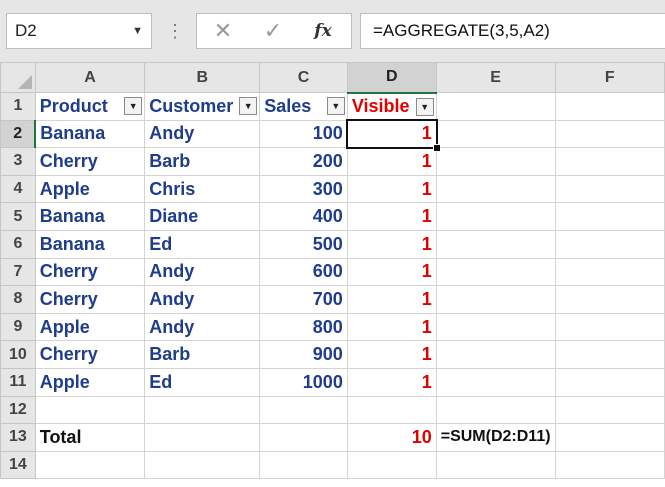 This screenshot has width=665, height=487. Describe the element at coordinates (323, 31) in the screenshot. I see `insert-function-icon: fx` at that location.